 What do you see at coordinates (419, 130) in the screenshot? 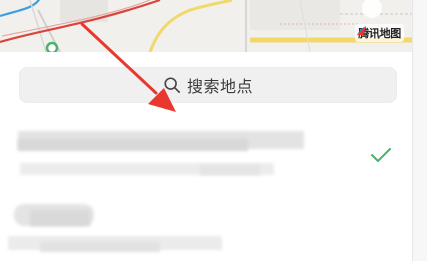
I see `side-scroll-strip` at bounding box center [419, 130].